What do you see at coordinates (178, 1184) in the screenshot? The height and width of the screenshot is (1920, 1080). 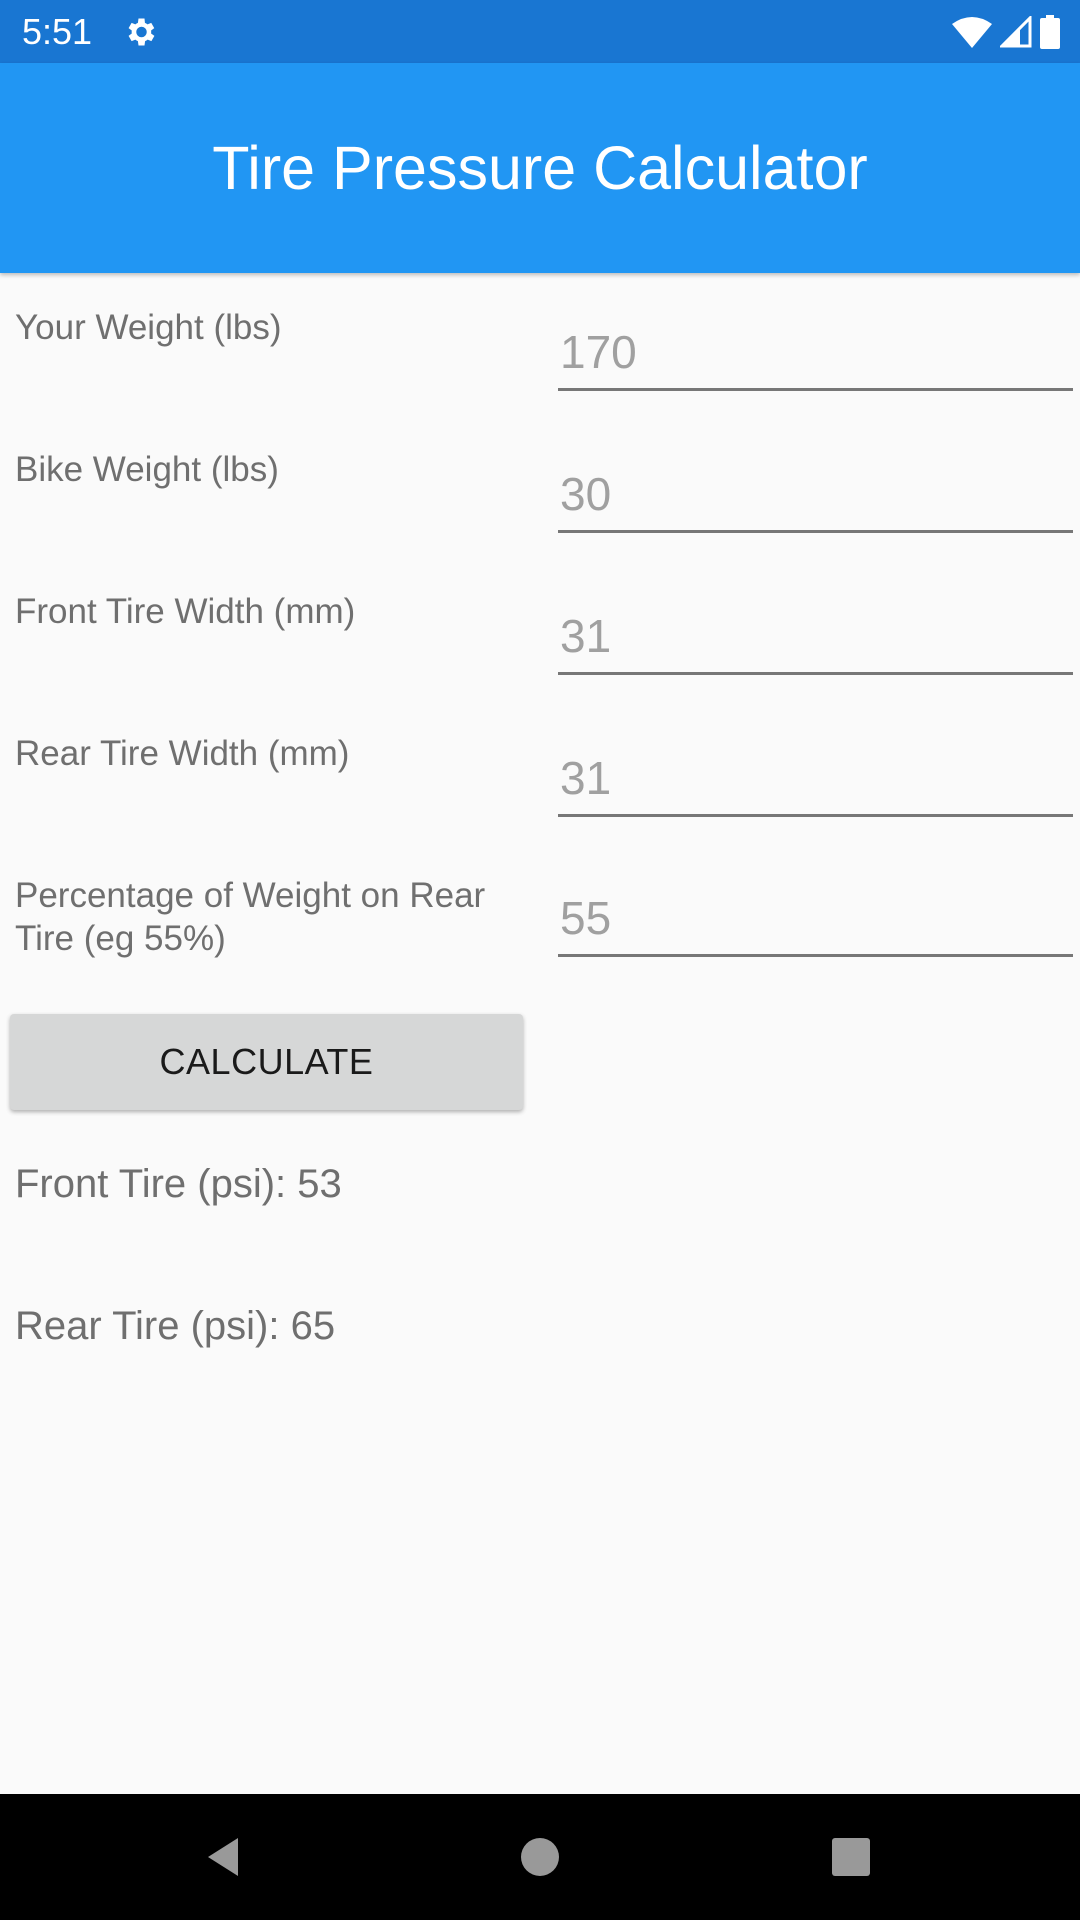 I see `front-tire-result: Front Tire (psi): 53` at bounding box center [178, 1184].